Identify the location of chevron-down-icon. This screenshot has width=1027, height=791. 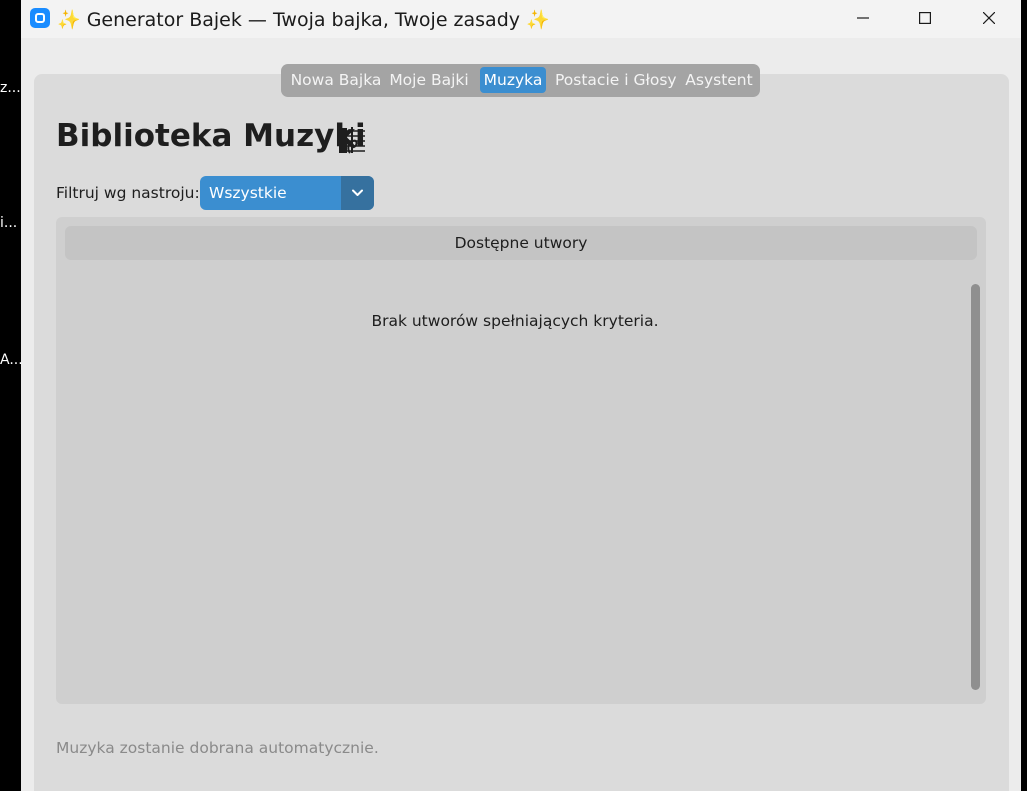
(357, 192).